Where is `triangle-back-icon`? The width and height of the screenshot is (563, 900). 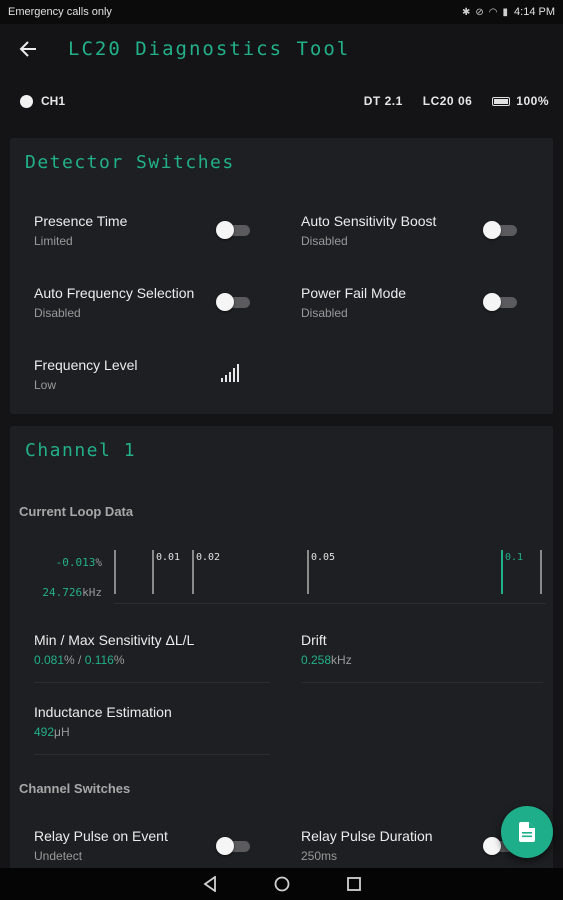
triangle-back-icon is located at coordinates (209, 884).